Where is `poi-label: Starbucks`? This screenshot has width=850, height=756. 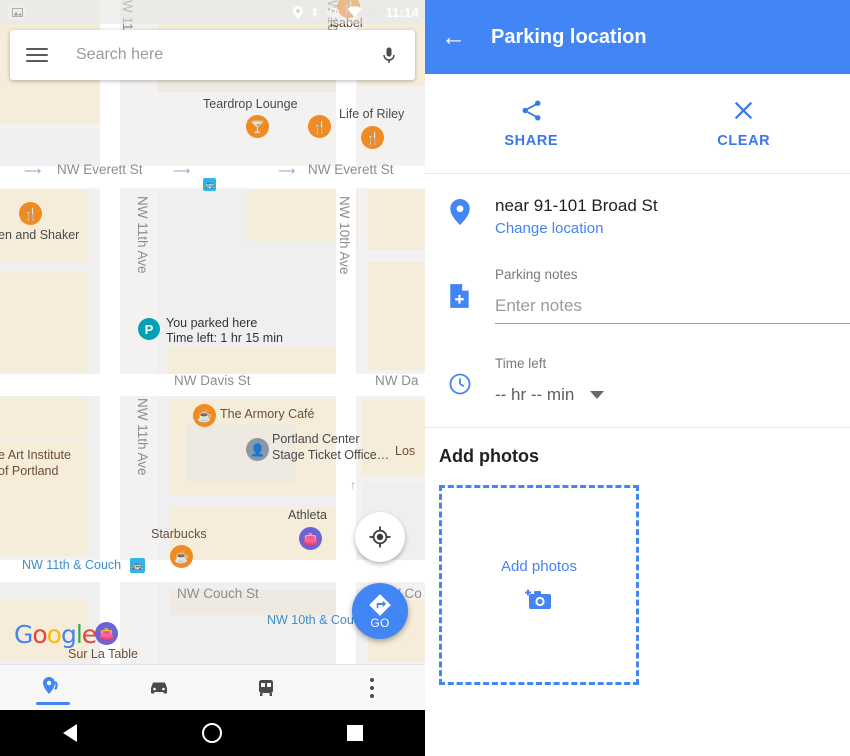
poi-label: Starbucks is located at coordinates (179, 534).